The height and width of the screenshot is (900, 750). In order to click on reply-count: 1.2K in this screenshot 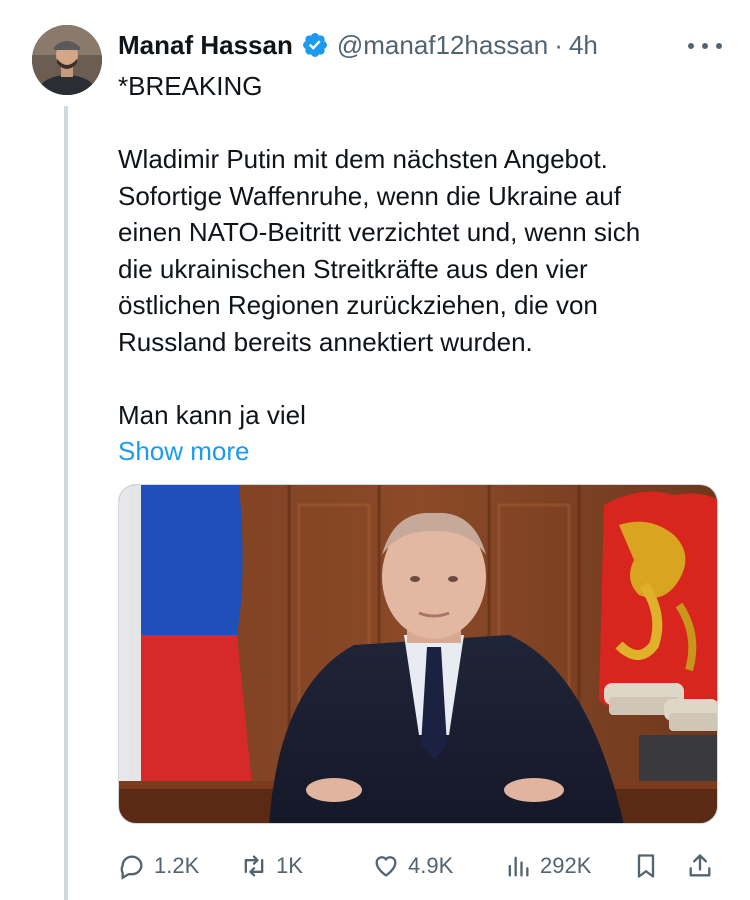, I will do `click(177, 865)`.